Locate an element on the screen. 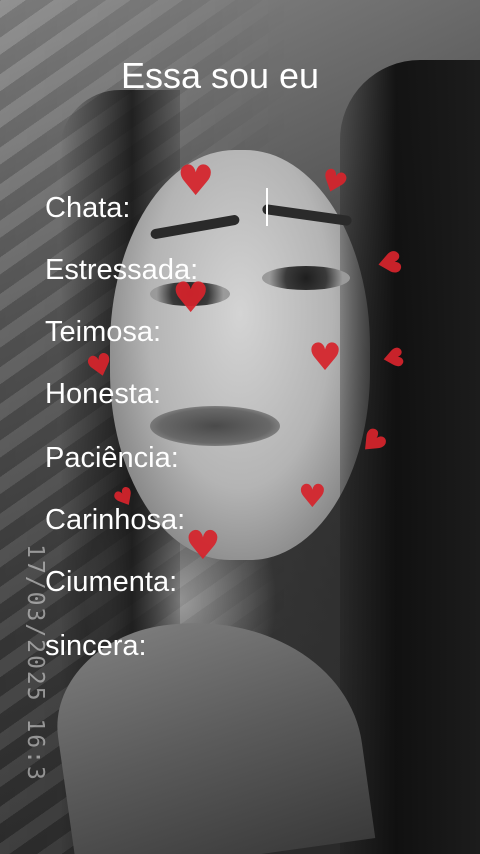 Image resolution: width=480 pixels, height=854 pixels. text-cursor is located at coordinates (267, 207).